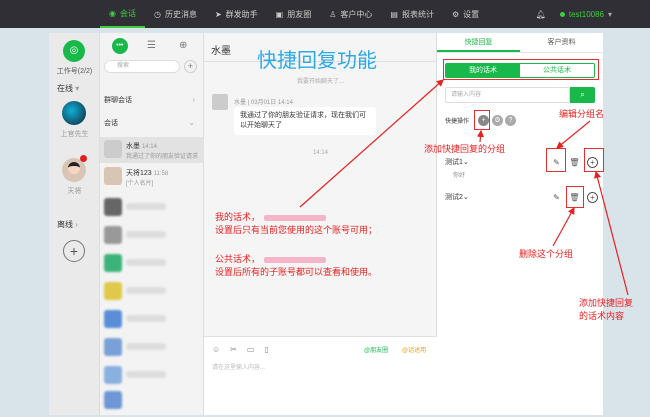  What do you see at coordinates (233, 349) in the screenshot?
I see `scissors-icon: ✂` at bounding box center [233, 349].